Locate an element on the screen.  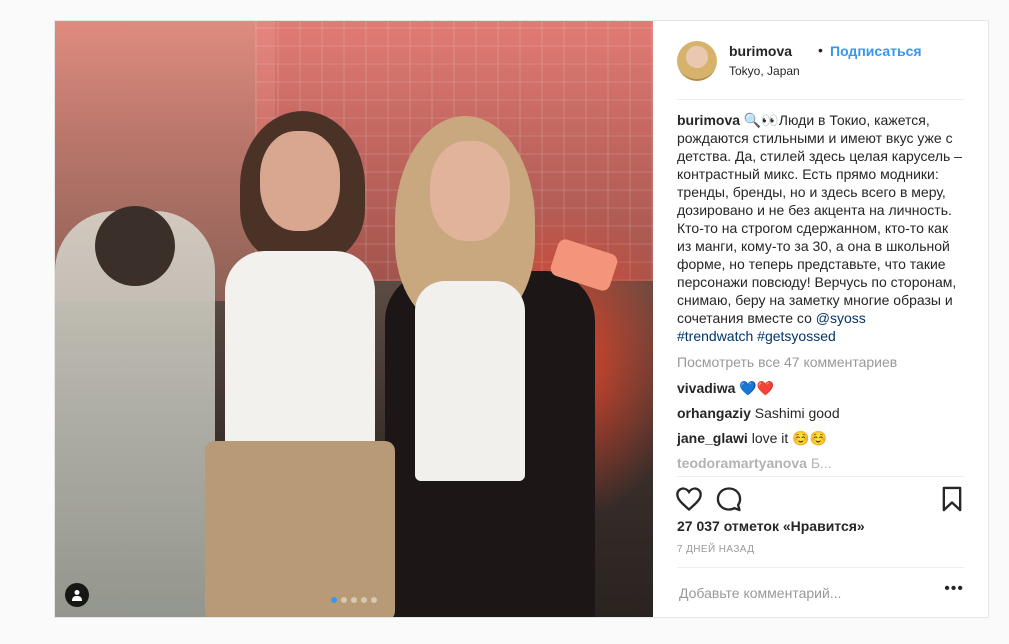
comment-username: jane_glawi is located at coordinates (712, 438).